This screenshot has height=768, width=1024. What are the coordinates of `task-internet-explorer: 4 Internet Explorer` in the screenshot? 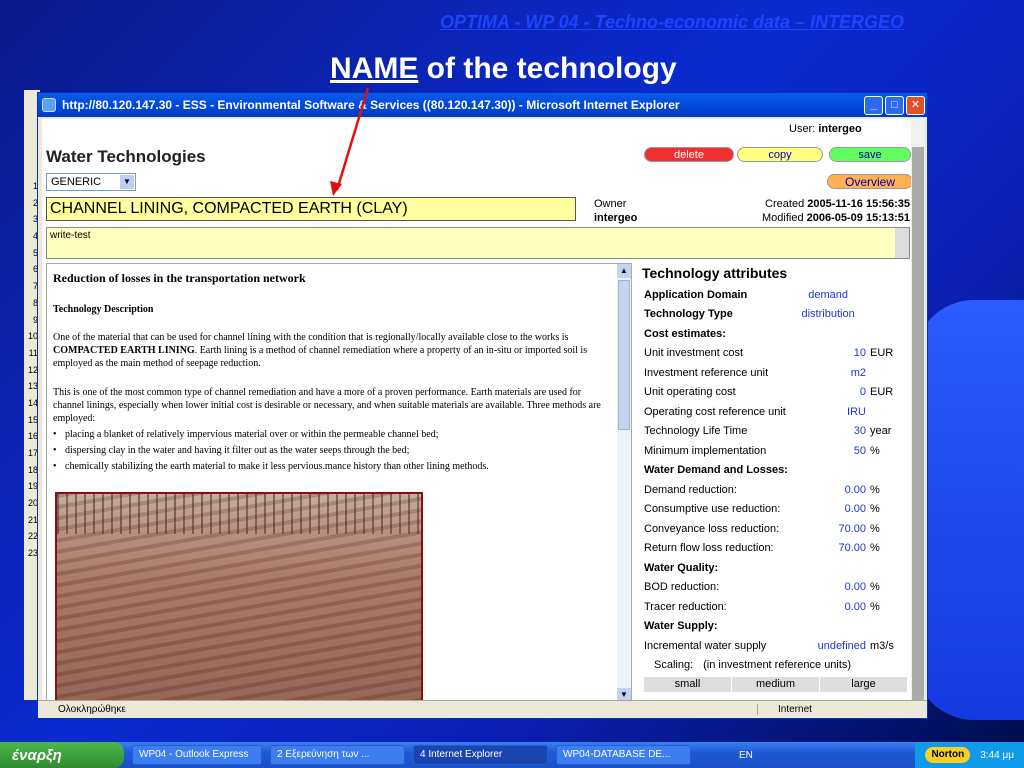 It's located at (480, 755).